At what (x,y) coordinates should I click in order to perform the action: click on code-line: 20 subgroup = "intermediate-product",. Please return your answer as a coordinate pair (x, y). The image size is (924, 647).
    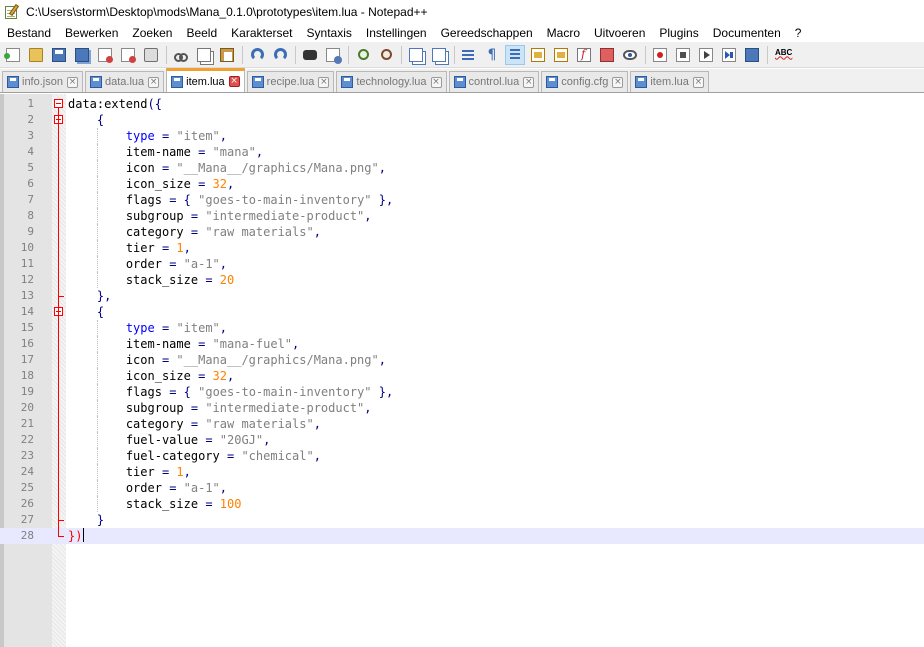
    Looking at the image, I should click on (462, 408).